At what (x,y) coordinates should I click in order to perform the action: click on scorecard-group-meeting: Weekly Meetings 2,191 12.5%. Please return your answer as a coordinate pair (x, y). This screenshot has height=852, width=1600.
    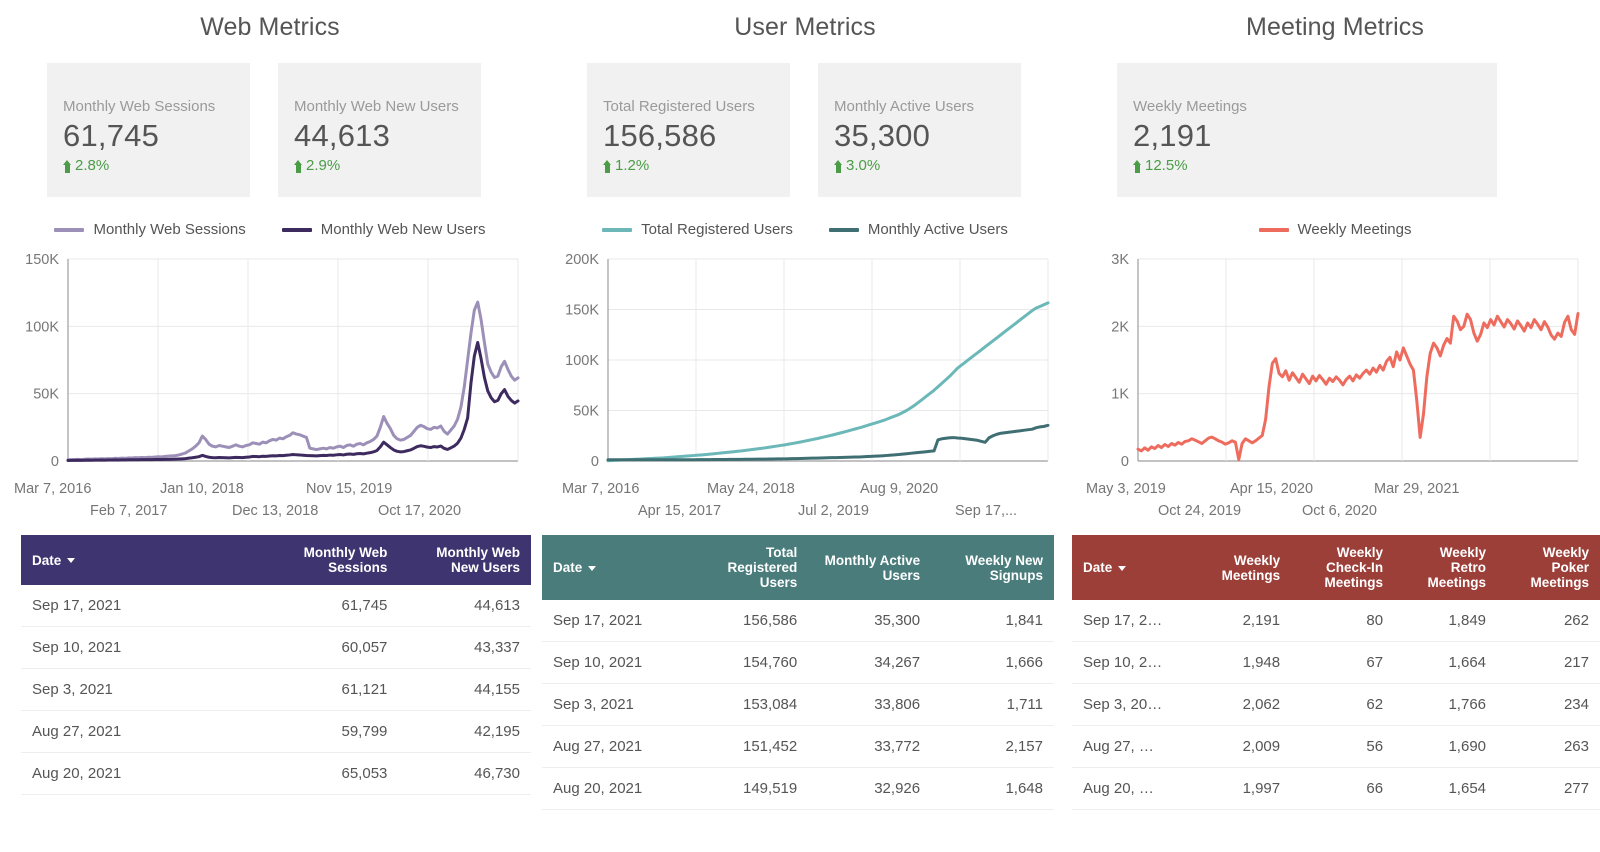
    Looking at the image, I should click on (1335, 119).